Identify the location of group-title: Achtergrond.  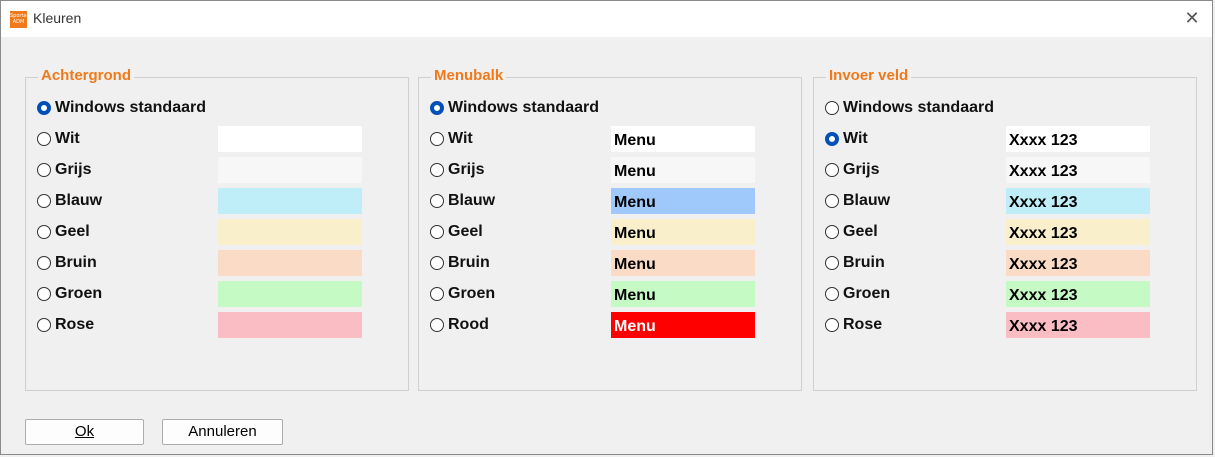
(86, 75).